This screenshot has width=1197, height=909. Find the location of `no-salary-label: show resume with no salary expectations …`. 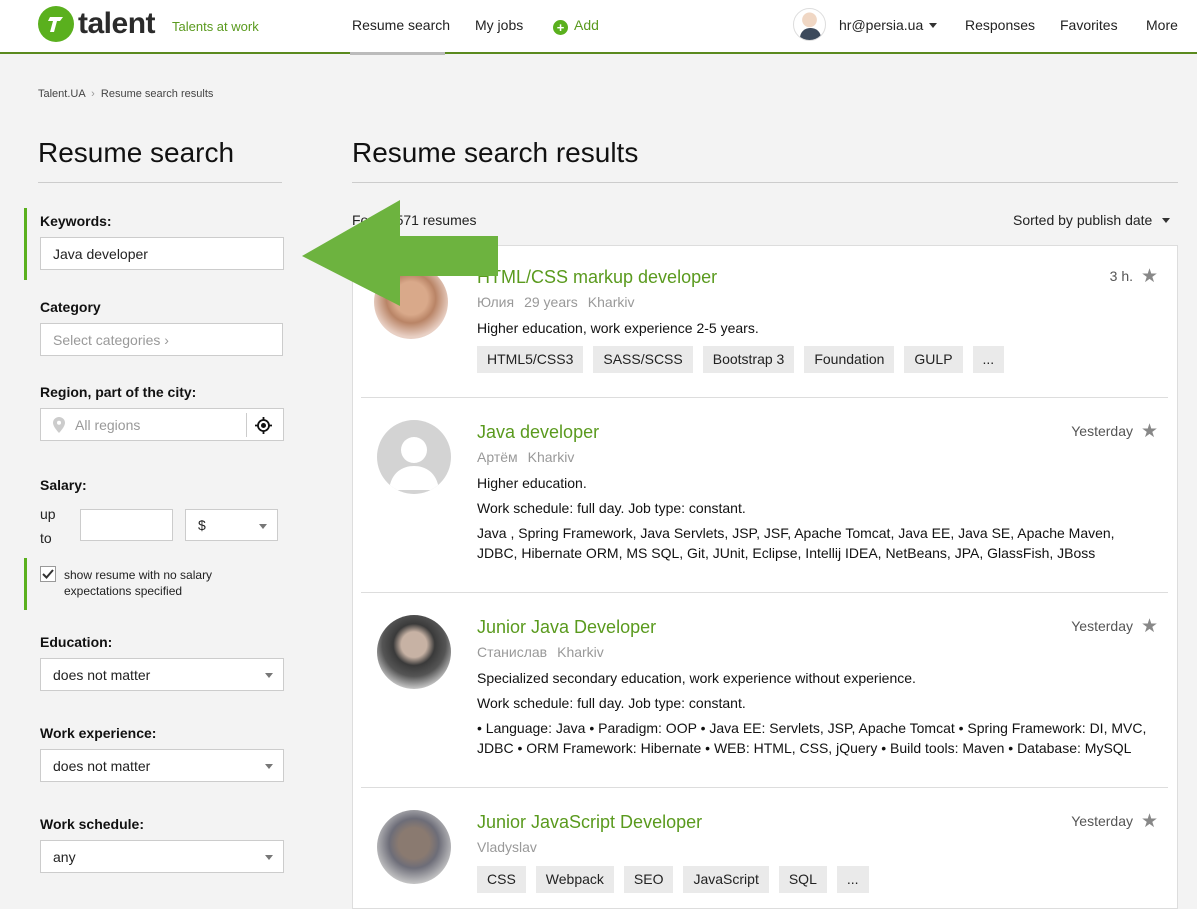

no-salary-label: show resume with no salary expectations … is located at coordinates (164, 583).